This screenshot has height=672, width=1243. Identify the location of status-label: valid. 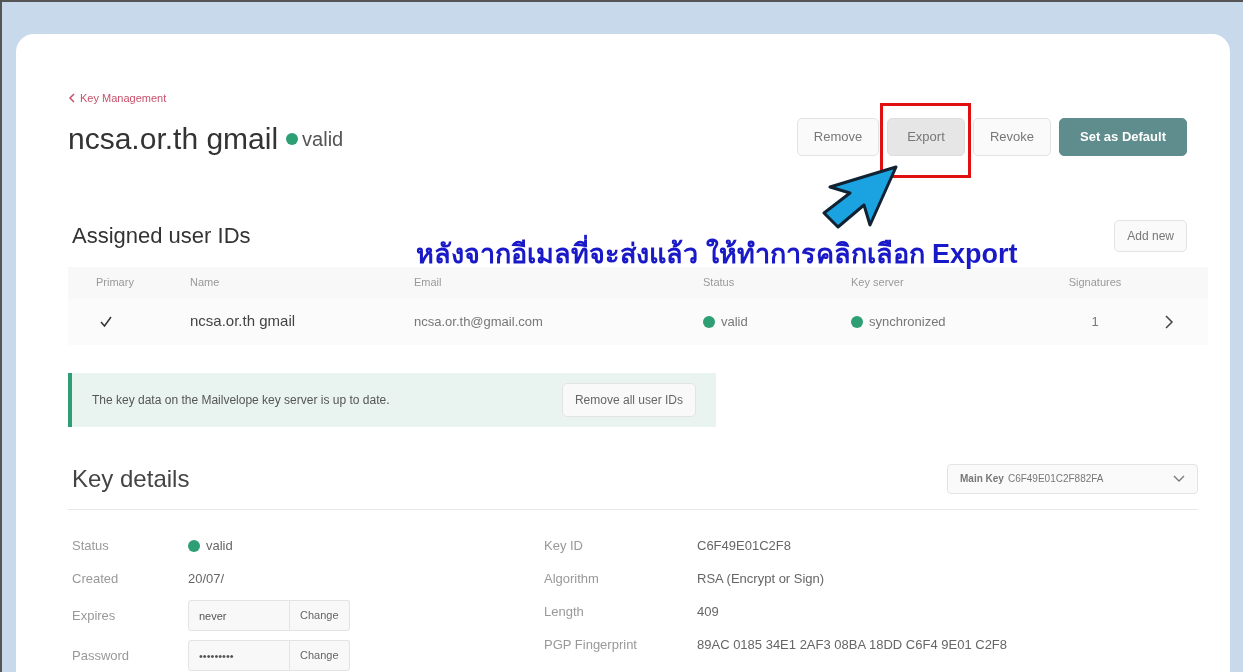
(323, 139).